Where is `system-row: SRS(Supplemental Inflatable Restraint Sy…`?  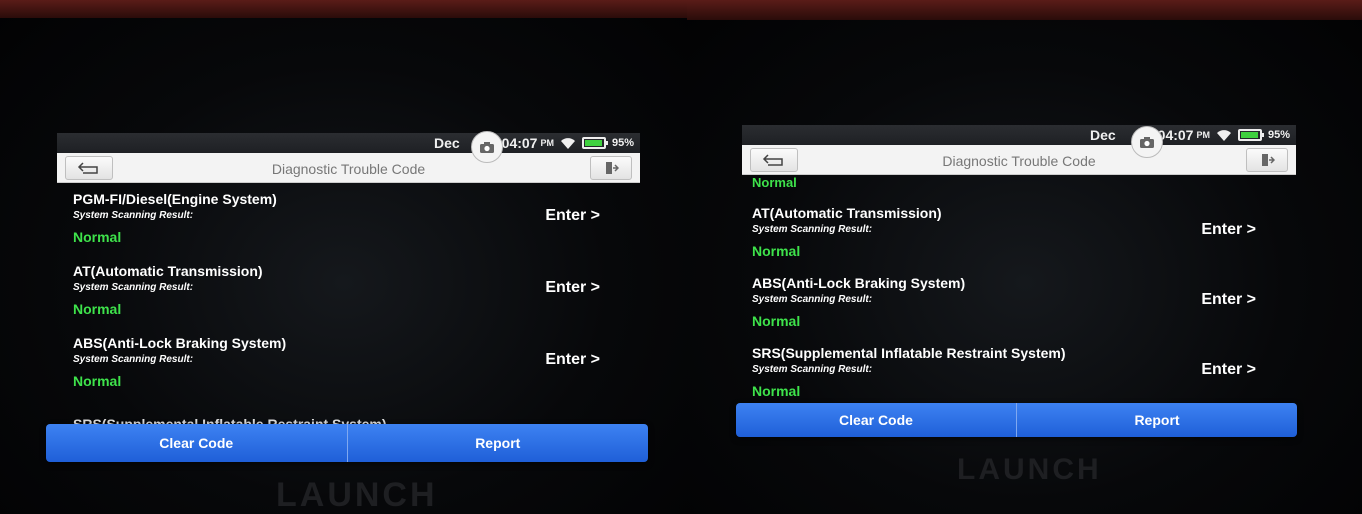
system-row: SRS(Supplemental Inflatable Restraint Sy… is located at coordinates (1019, 376).